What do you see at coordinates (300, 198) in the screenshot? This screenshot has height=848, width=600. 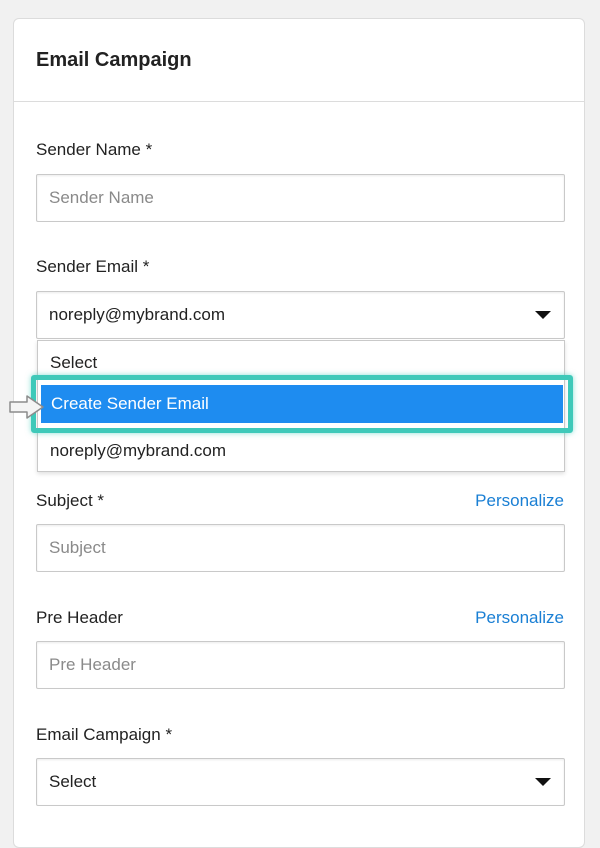 I see `sender-name-input: Sender Name` at bounding box center [300, 198].